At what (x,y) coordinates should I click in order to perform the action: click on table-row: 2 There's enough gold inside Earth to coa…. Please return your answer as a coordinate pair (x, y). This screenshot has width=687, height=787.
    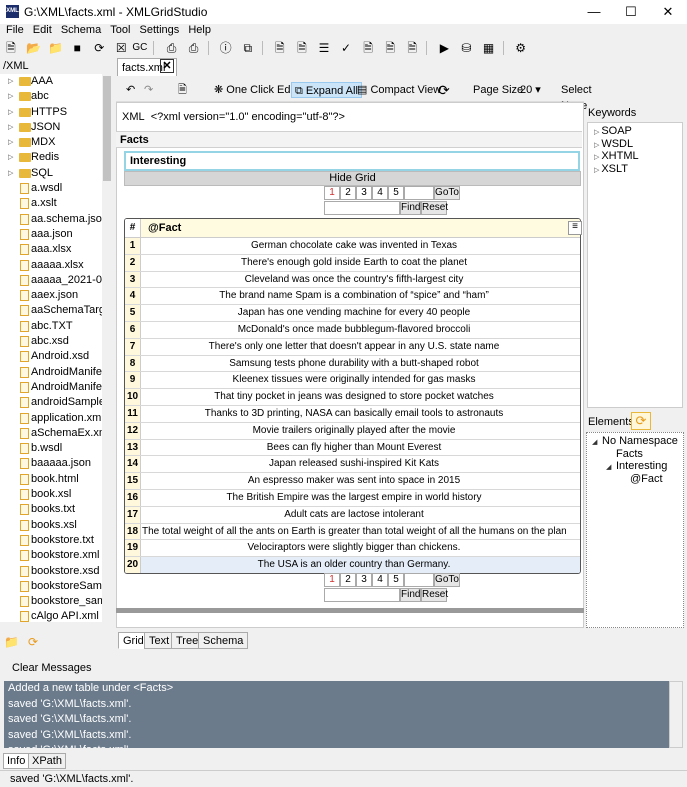
    Looking at the image, I should click on (352, 263).